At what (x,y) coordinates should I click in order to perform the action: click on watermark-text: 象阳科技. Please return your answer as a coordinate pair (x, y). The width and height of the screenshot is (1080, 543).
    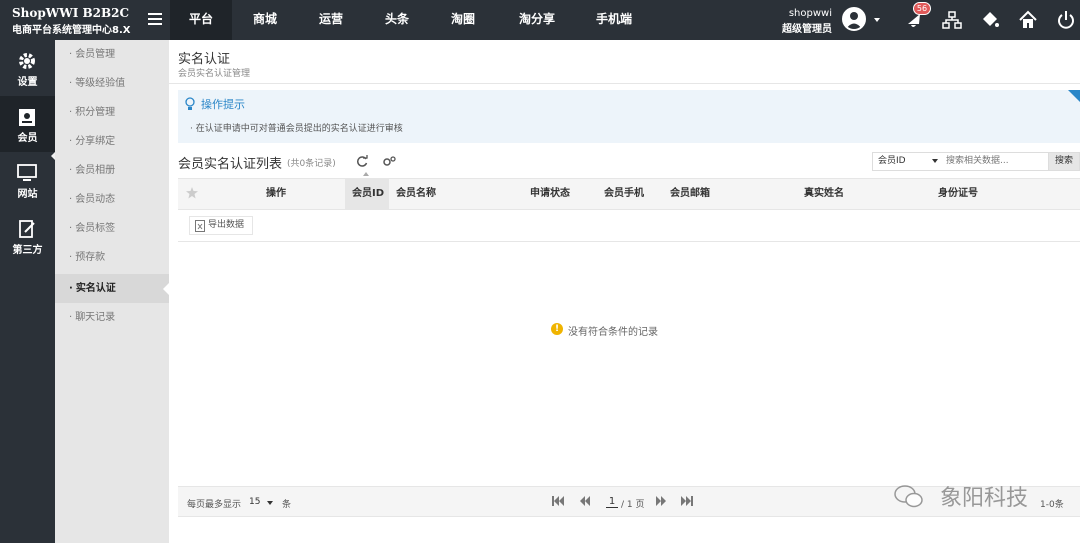
    Looking at the image, I should click on (984, 498).